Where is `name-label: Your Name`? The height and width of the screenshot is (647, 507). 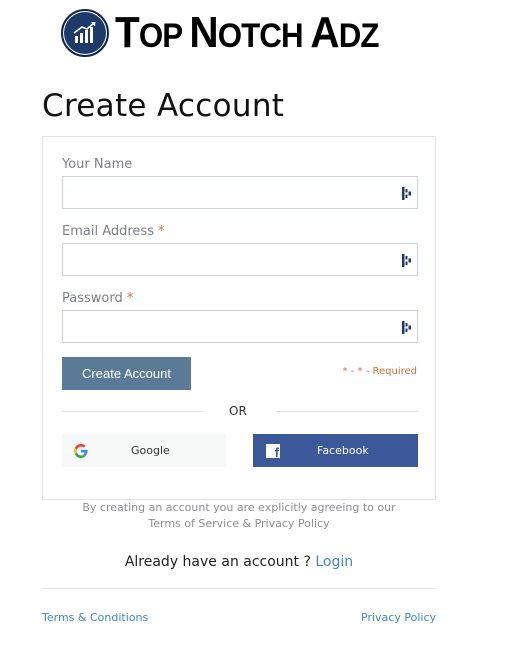 name-label: Your Name is located at coordinates (97, 164).